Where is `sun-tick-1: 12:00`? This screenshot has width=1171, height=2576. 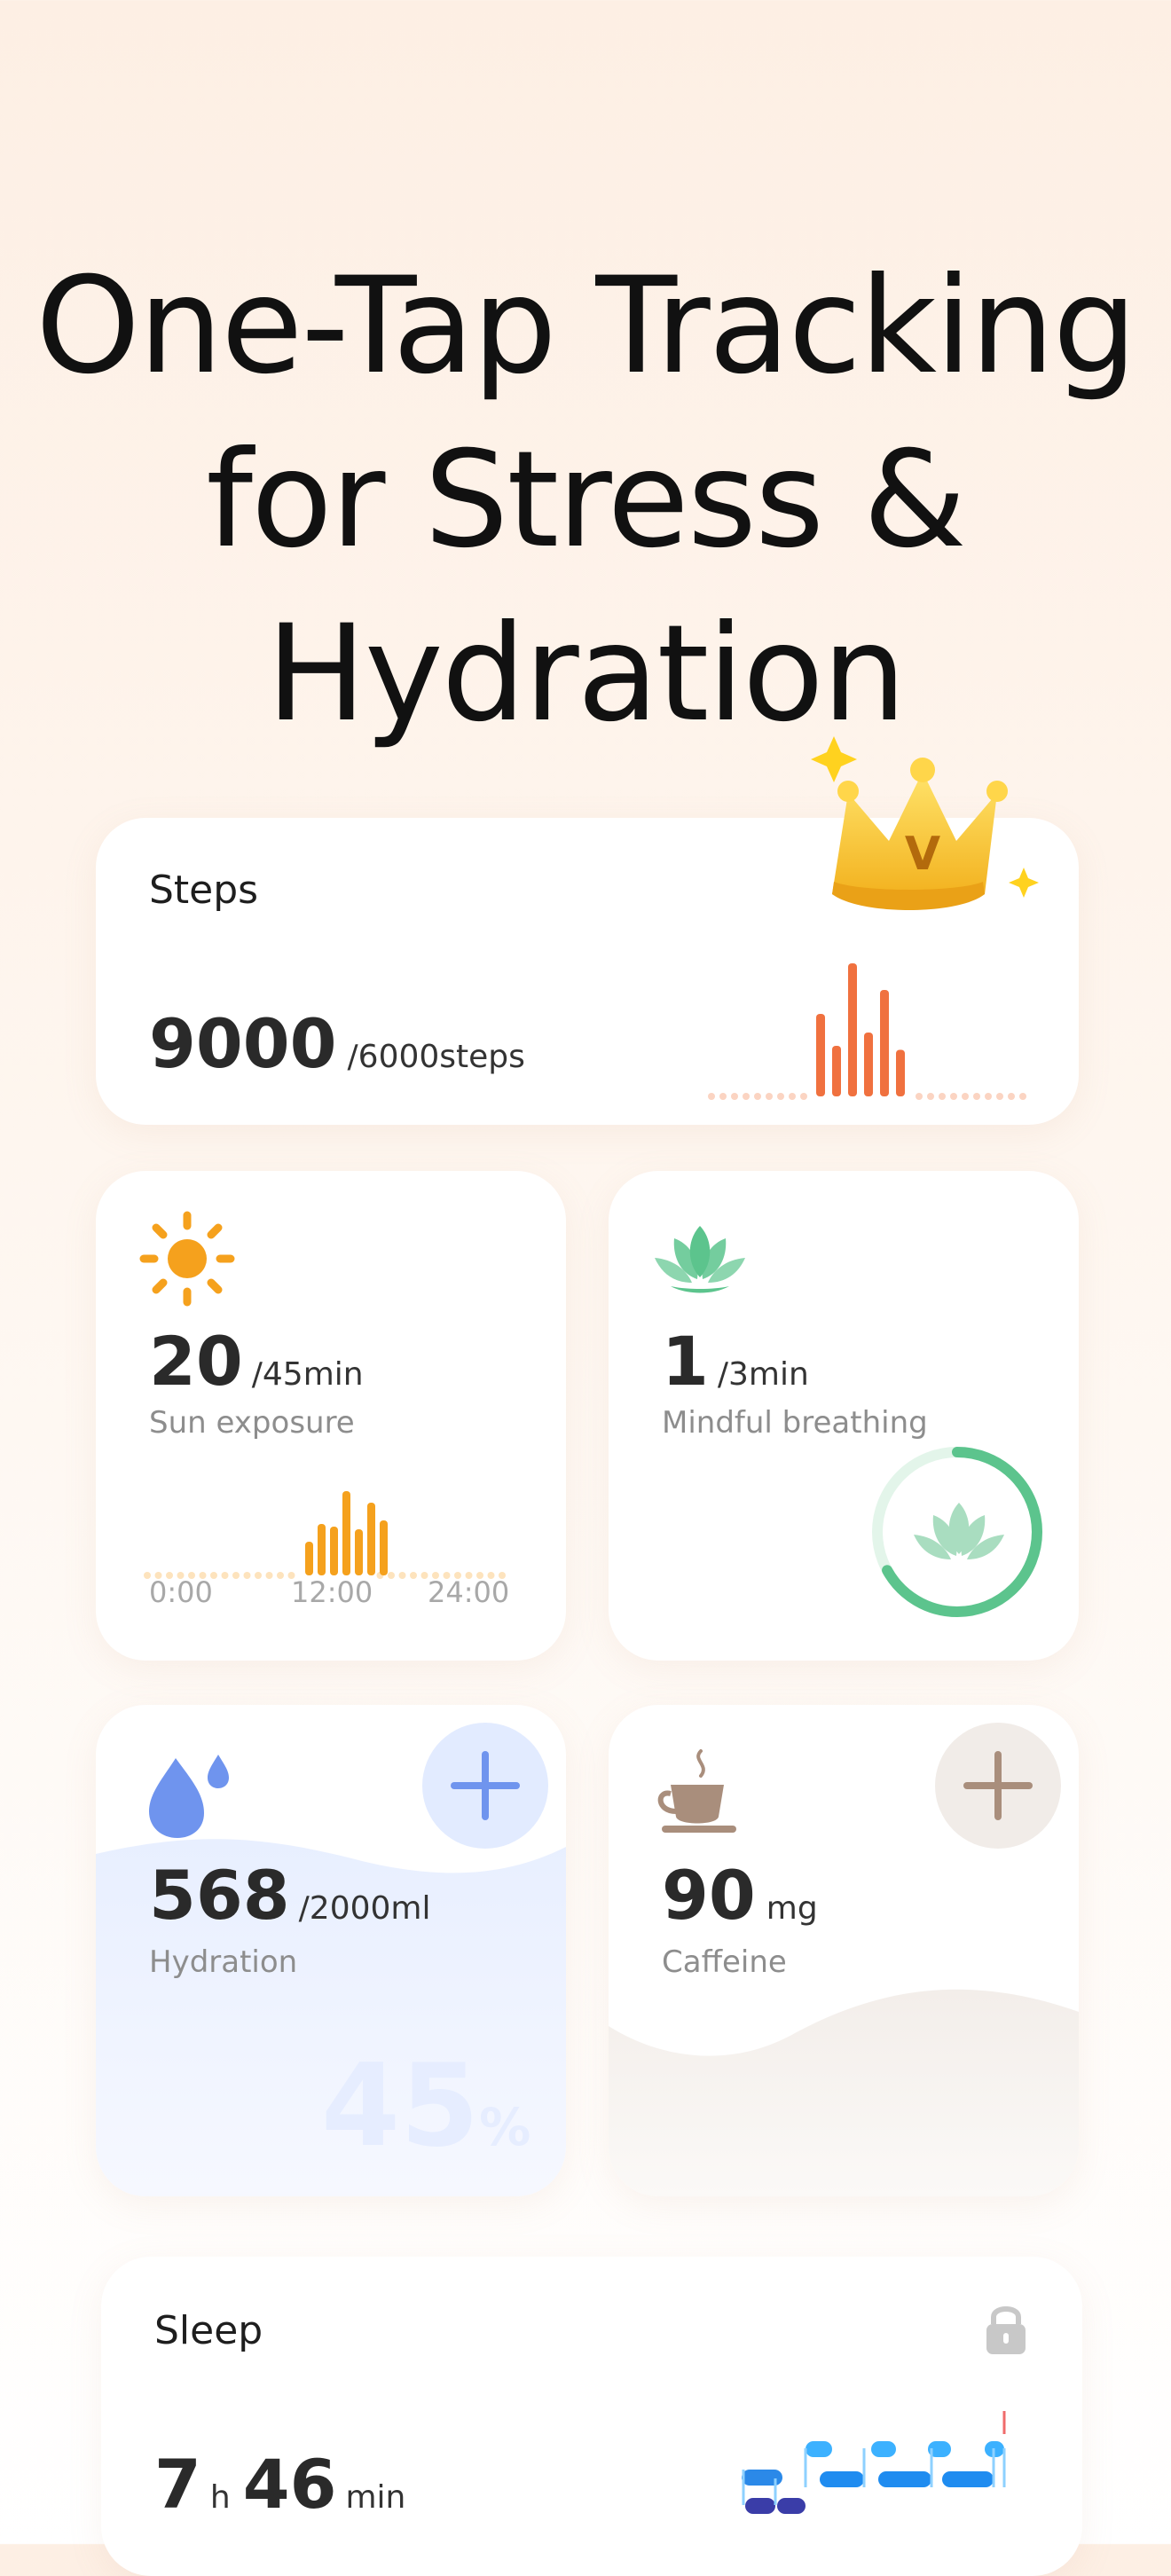 sun-tick-1: 12:00 is located at coordinates (332, 1592).